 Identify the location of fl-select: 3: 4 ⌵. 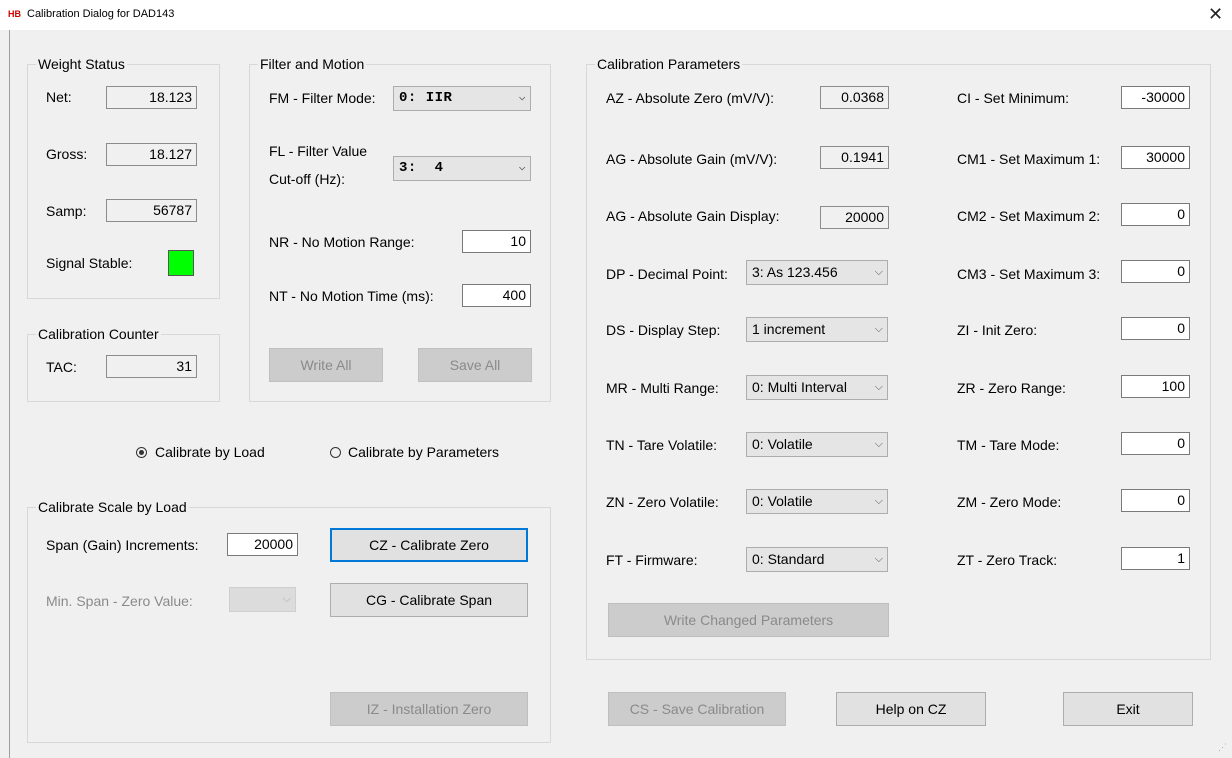
(462, 168).